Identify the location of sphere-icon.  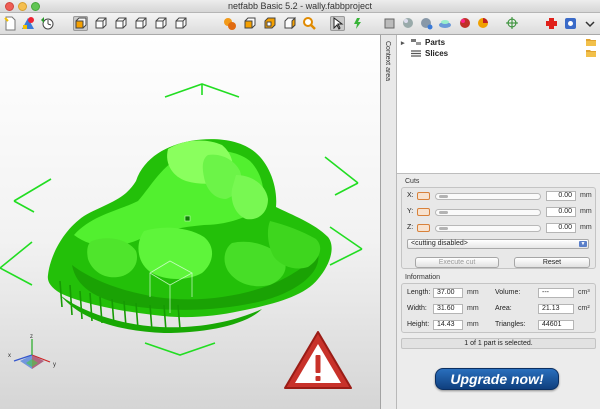
(408, 23).